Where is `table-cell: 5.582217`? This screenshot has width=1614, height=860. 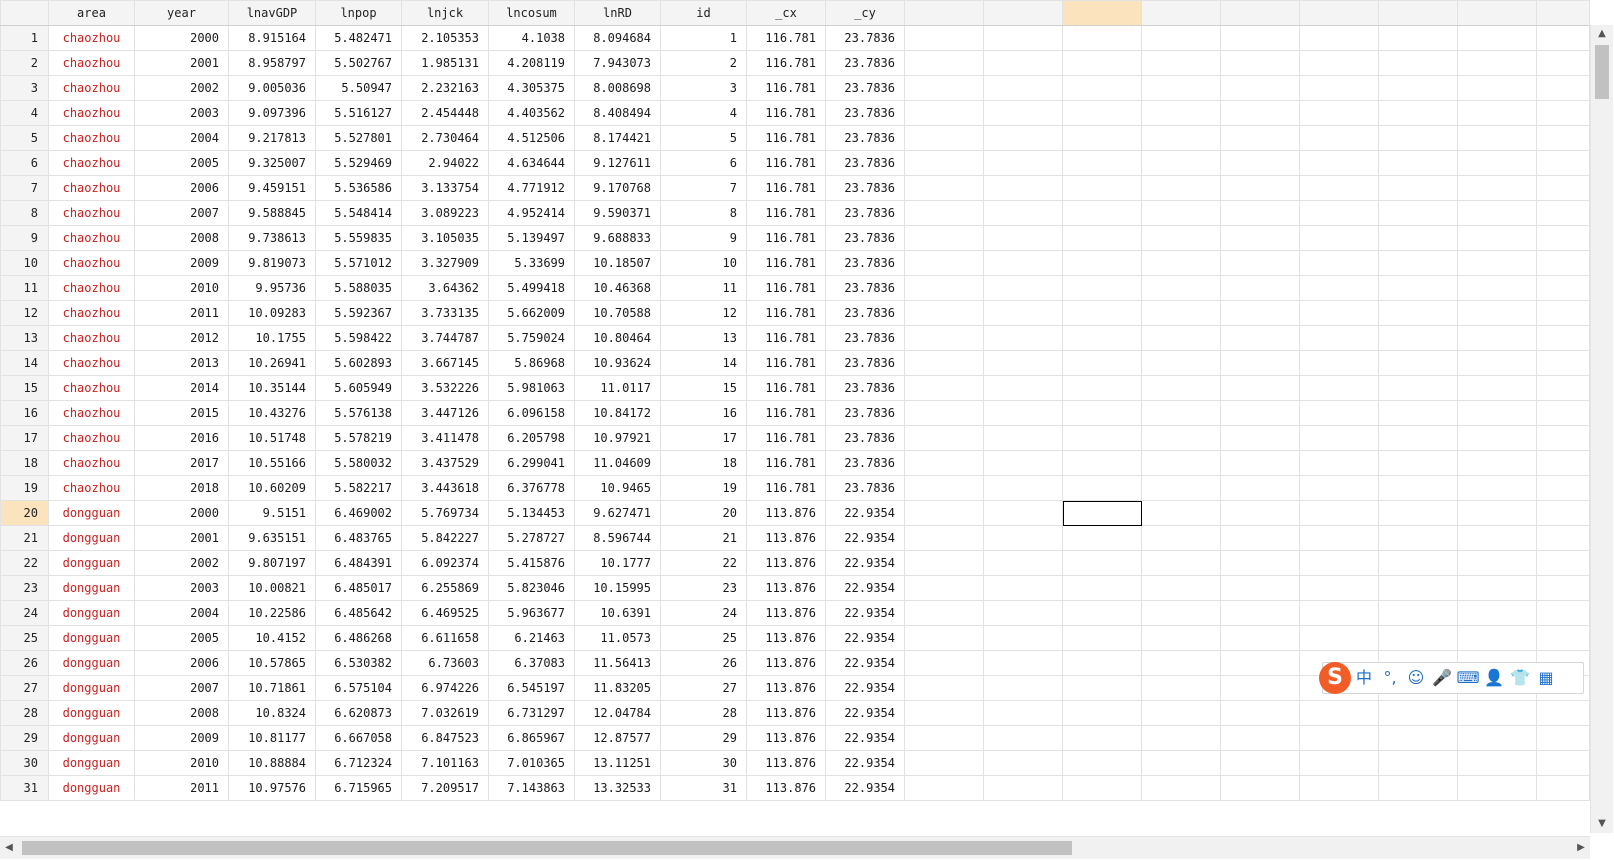
table-cell: 5.582217 is located at coordinates (358, 488).